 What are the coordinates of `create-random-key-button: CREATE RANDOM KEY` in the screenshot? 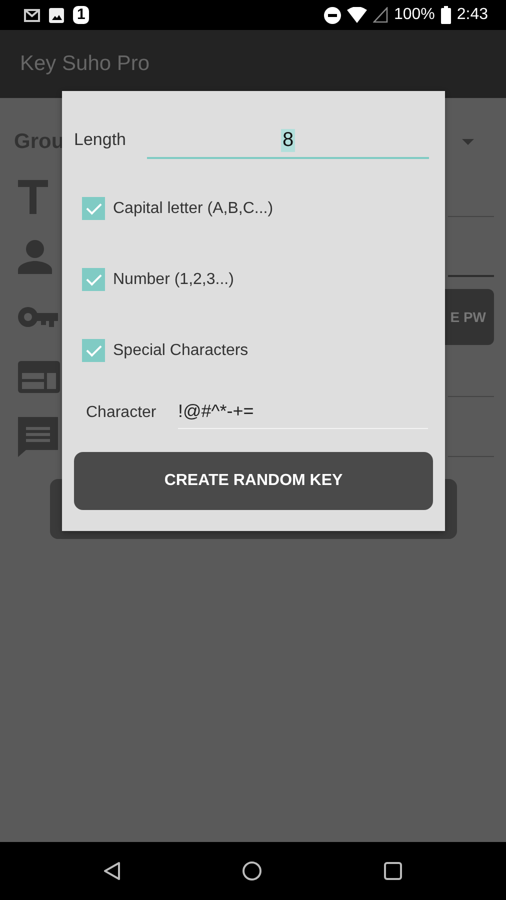 It's located at (253, 481).